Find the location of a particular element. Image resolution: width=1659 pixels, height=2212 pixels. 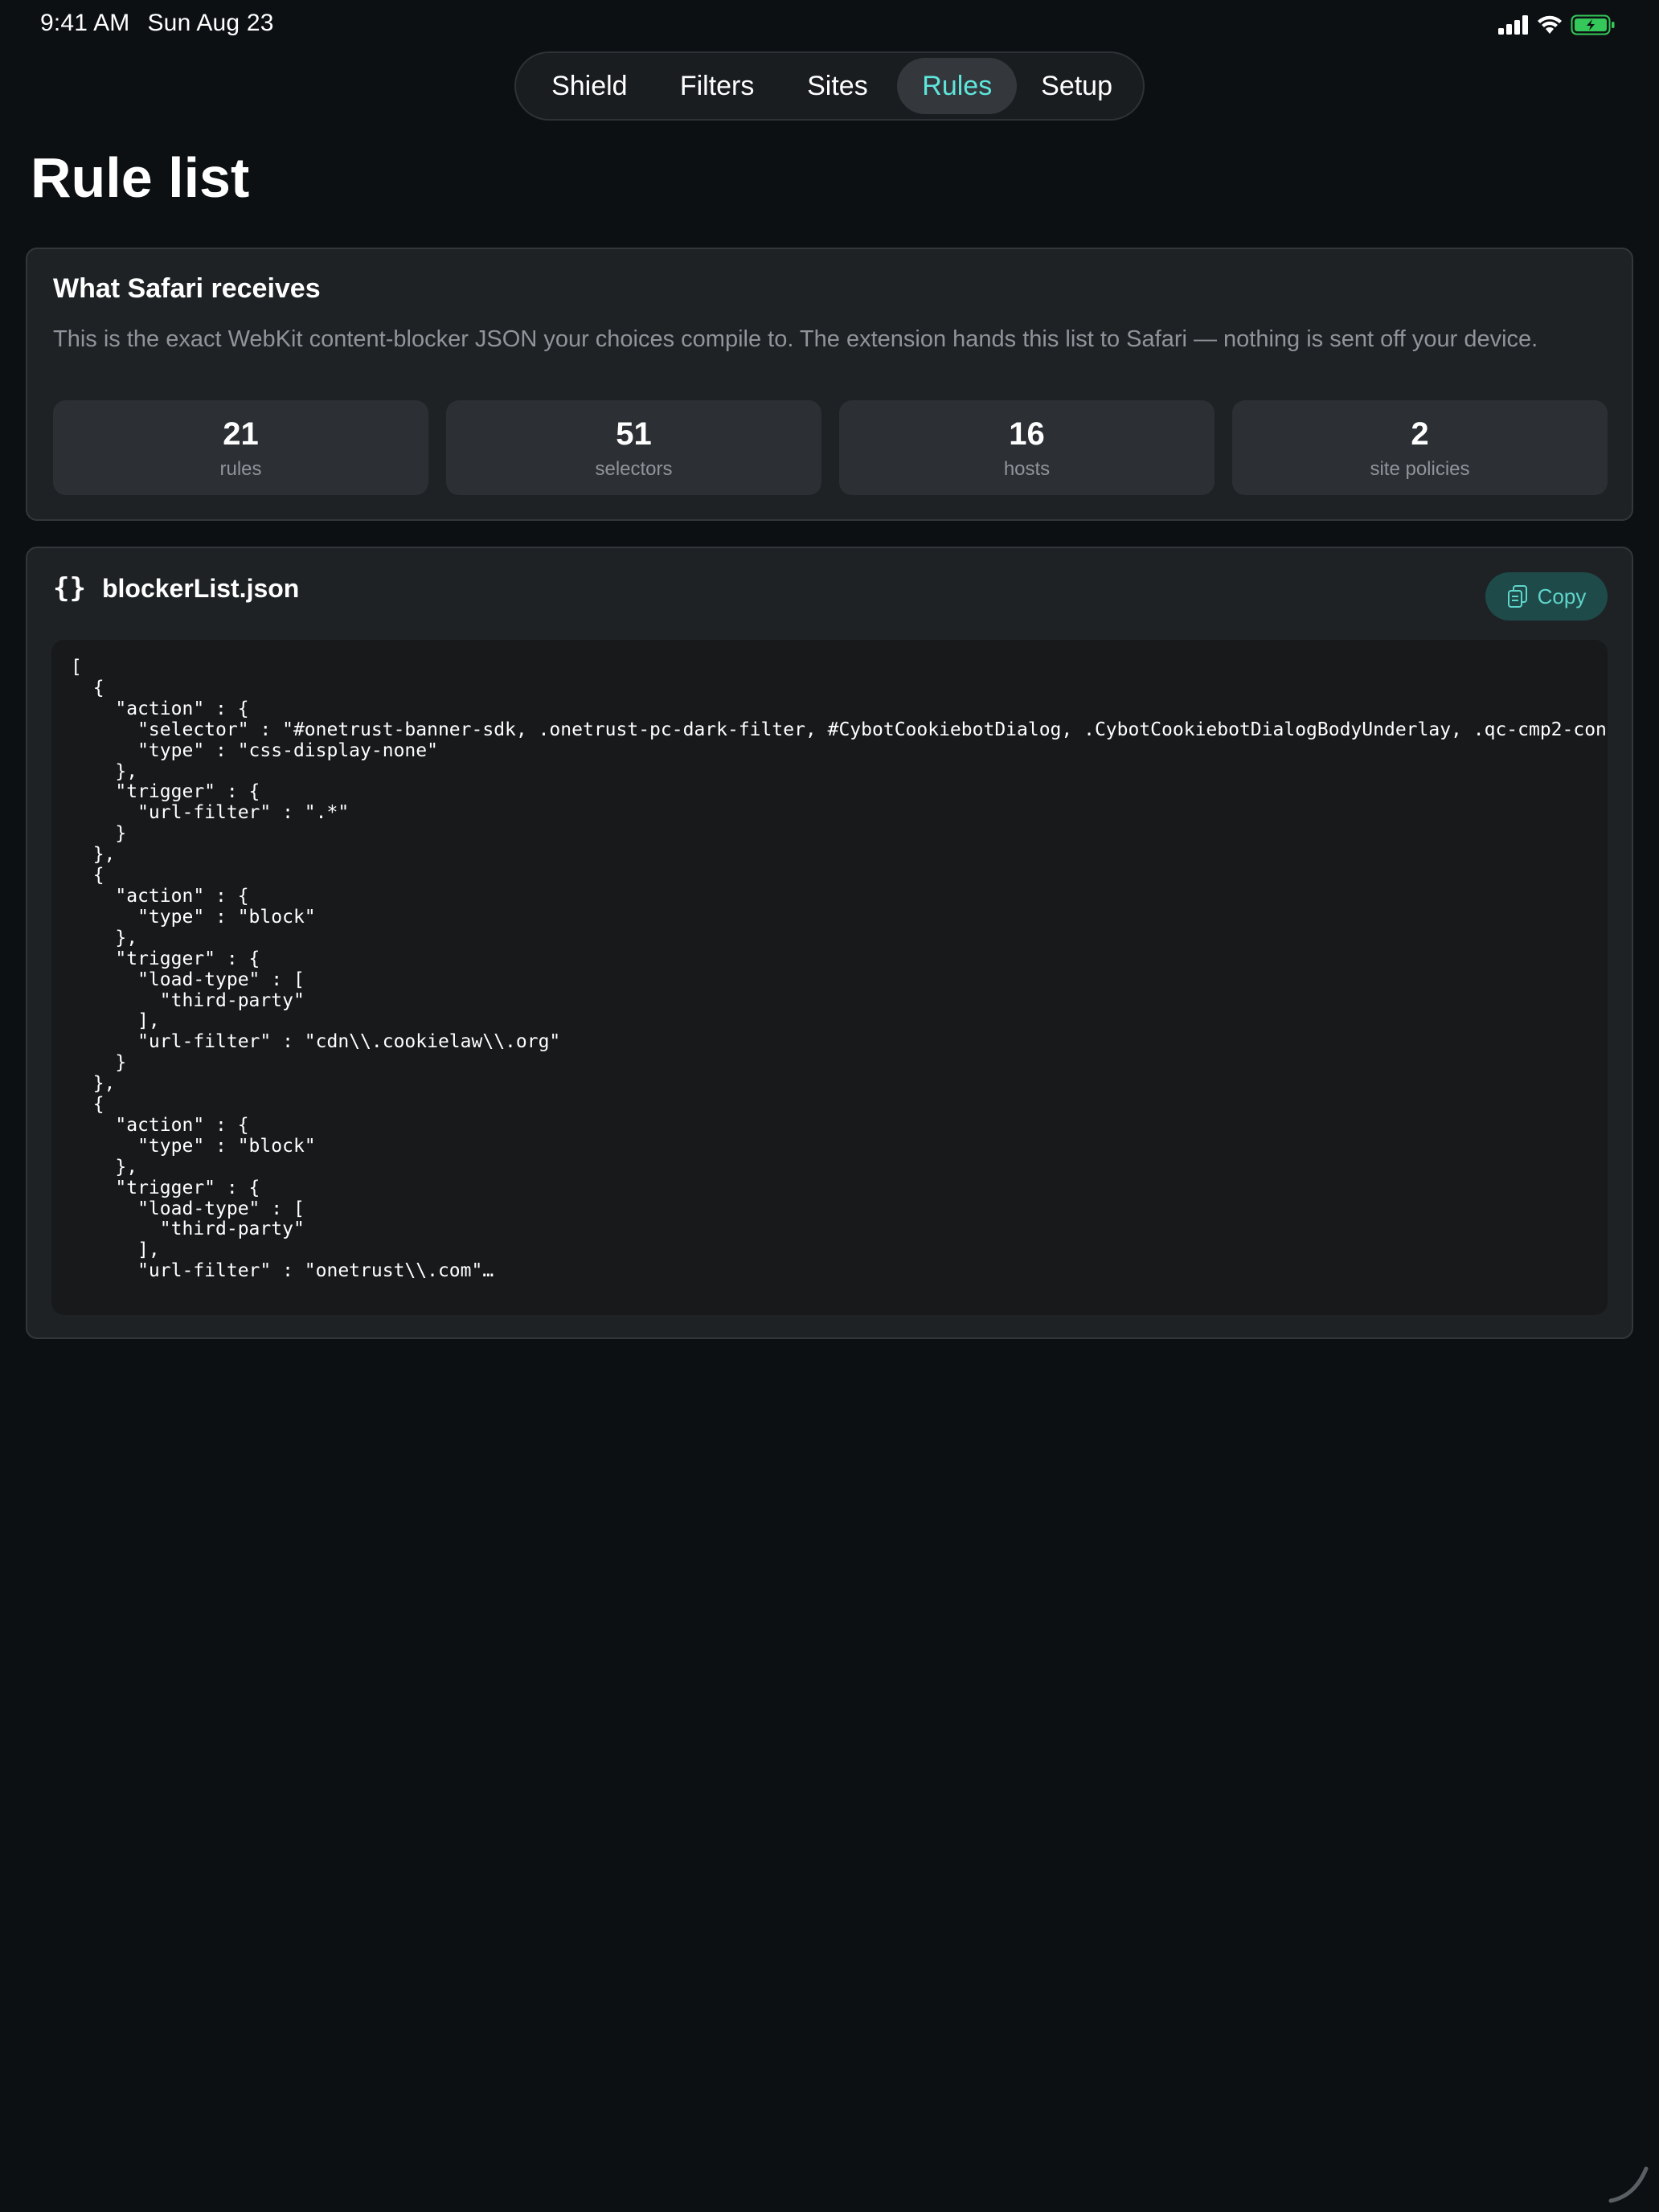

stat-label: site policies is located at coordinates (1420, 469).